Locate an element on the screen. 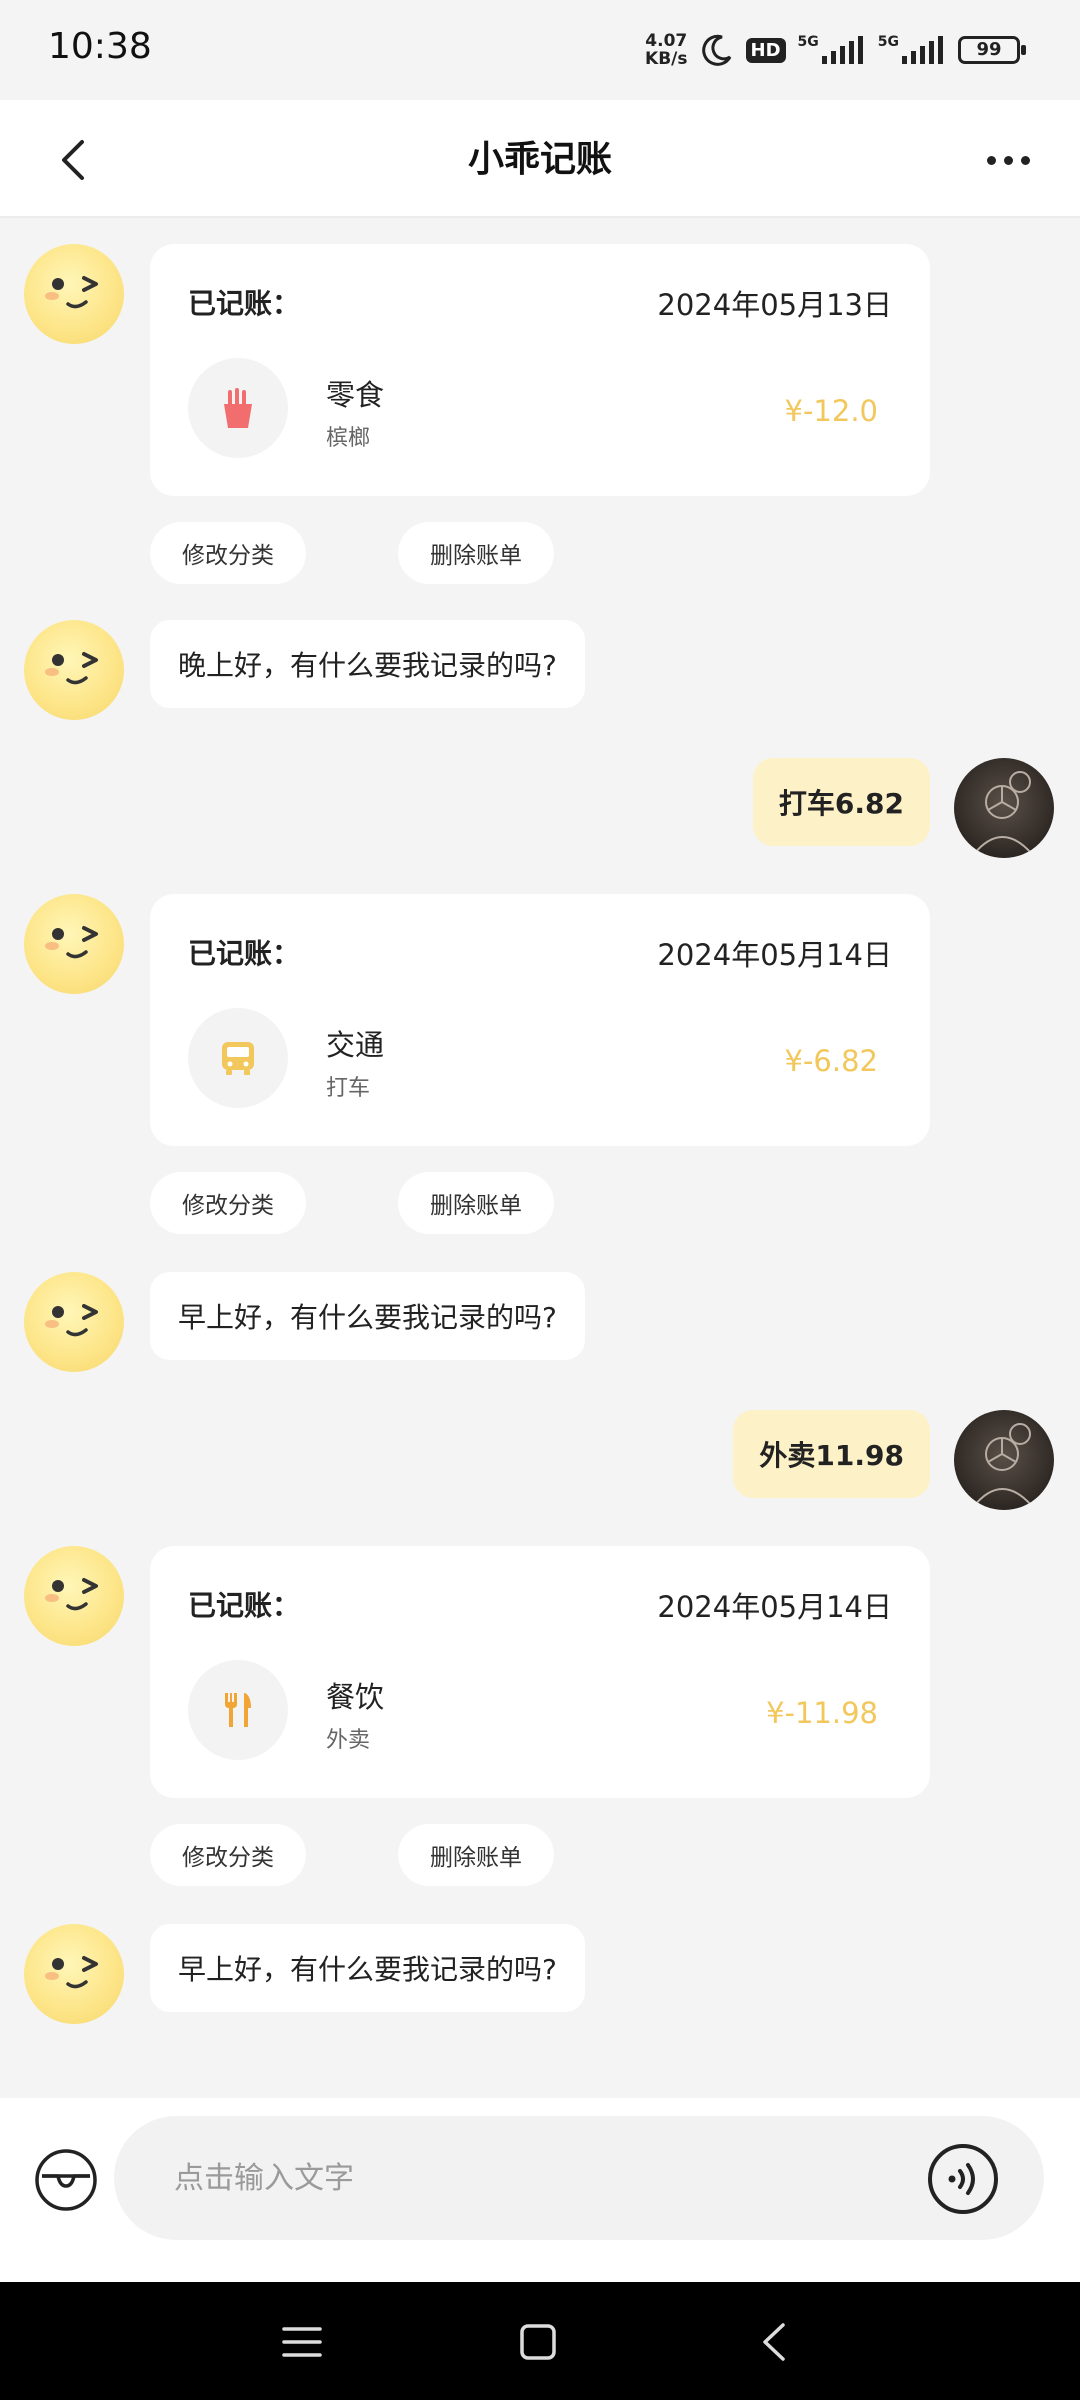 The width and height of the screenshot is (1080, 2400). input-bar is located at coordinates (540, 2190).